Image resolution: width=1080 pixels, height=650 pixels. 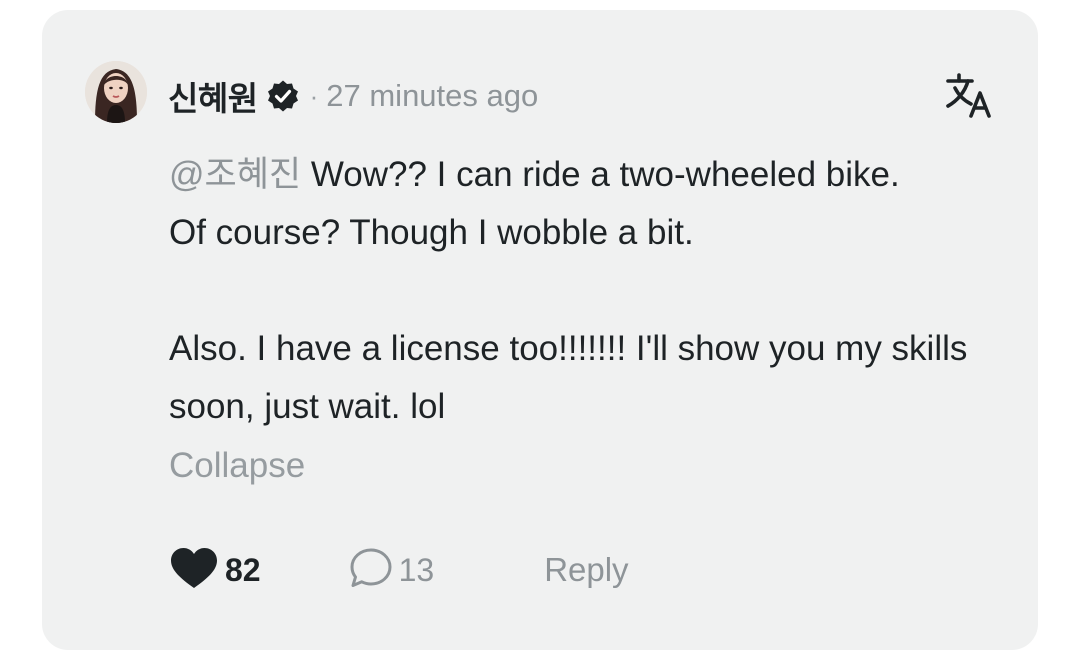 I want to click on author-name: 신혜원, so click(x=213, y=96).